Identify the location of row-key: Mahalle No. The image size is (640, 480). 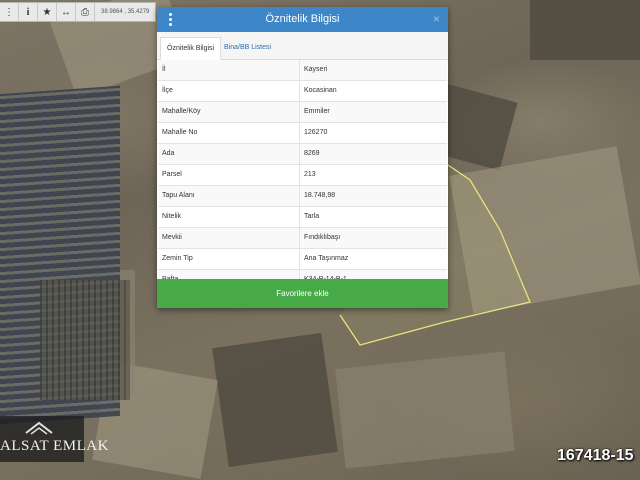
(229, 133).